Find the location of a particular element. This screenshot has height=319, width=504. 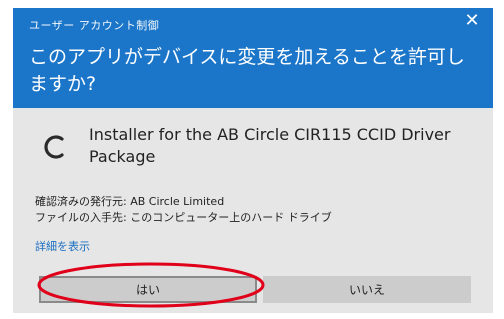

button-bar: はい いいえ is located at coordinates (253, 288).